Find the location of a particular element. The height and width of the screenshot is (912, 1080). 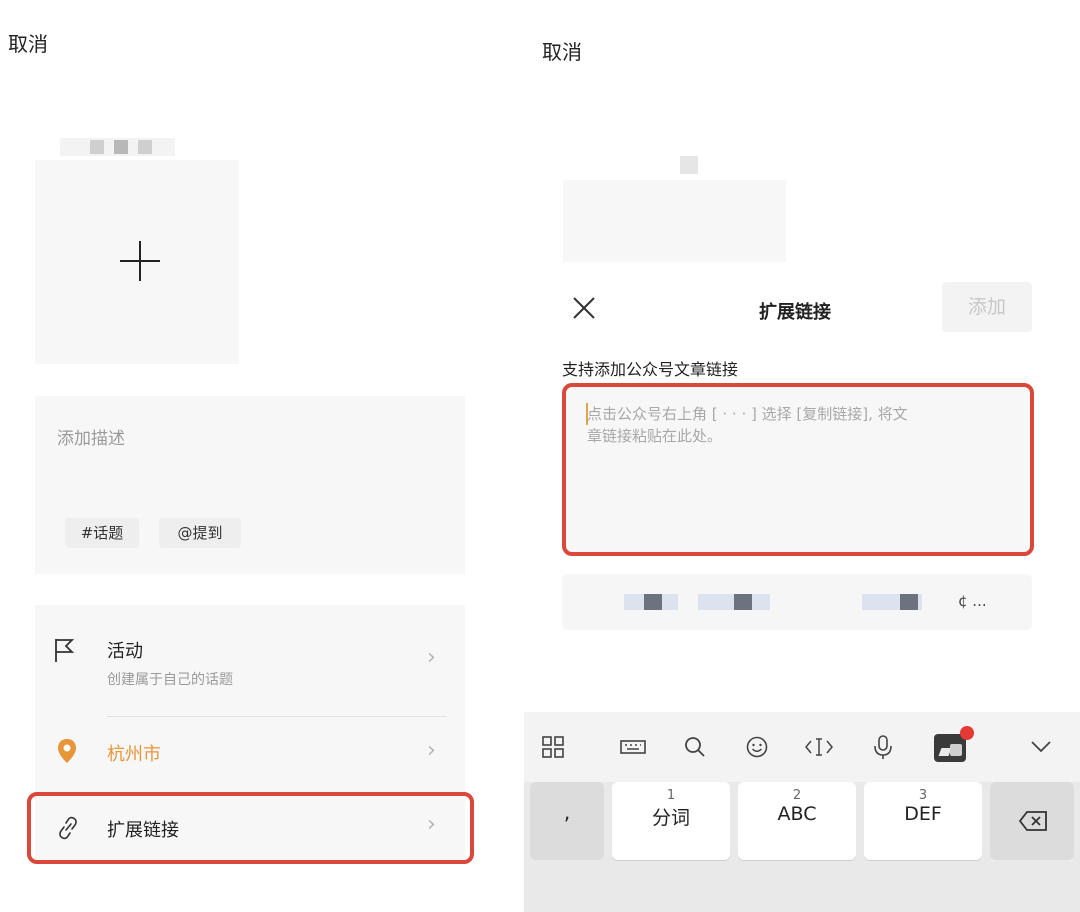

blurred-thumb is located at coordinates (689, 165).